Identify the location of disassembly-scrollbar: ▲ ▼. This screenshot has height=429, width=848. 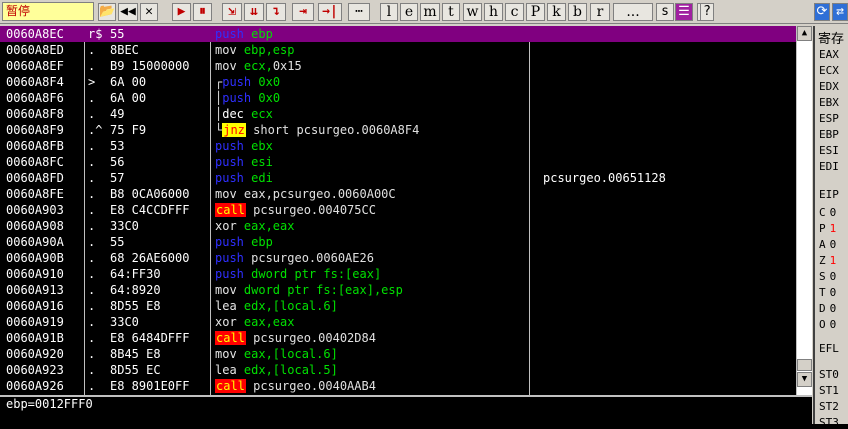
(804, 210).